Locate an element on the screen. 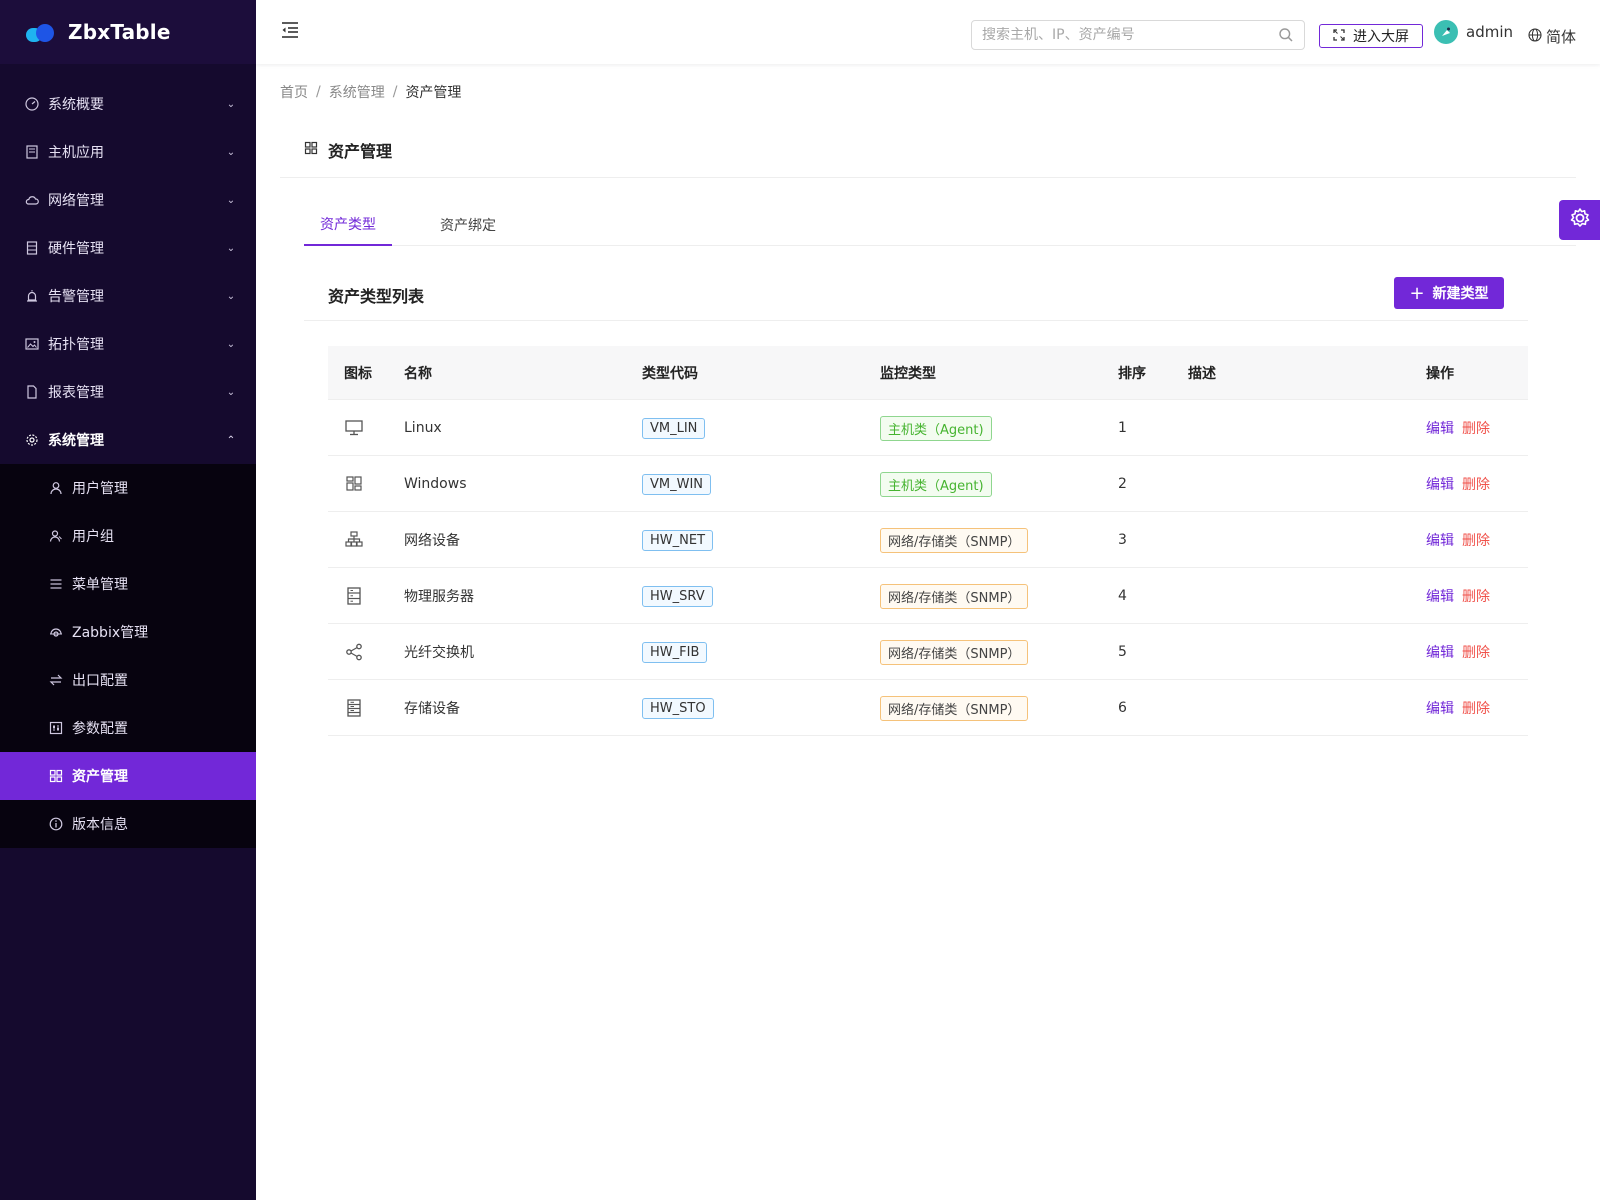  sidebar-item-assets: 资产管理 is located at coordinates (128, 776).